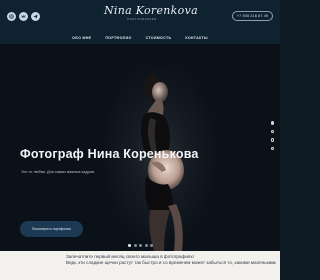 The image size is (320, 280). What do you see at coordinates (58, 172) in the screenshot?
I see `hero-subtitle: Это то любви. Для самых важных кадров.` at bounding box center [58, 172].